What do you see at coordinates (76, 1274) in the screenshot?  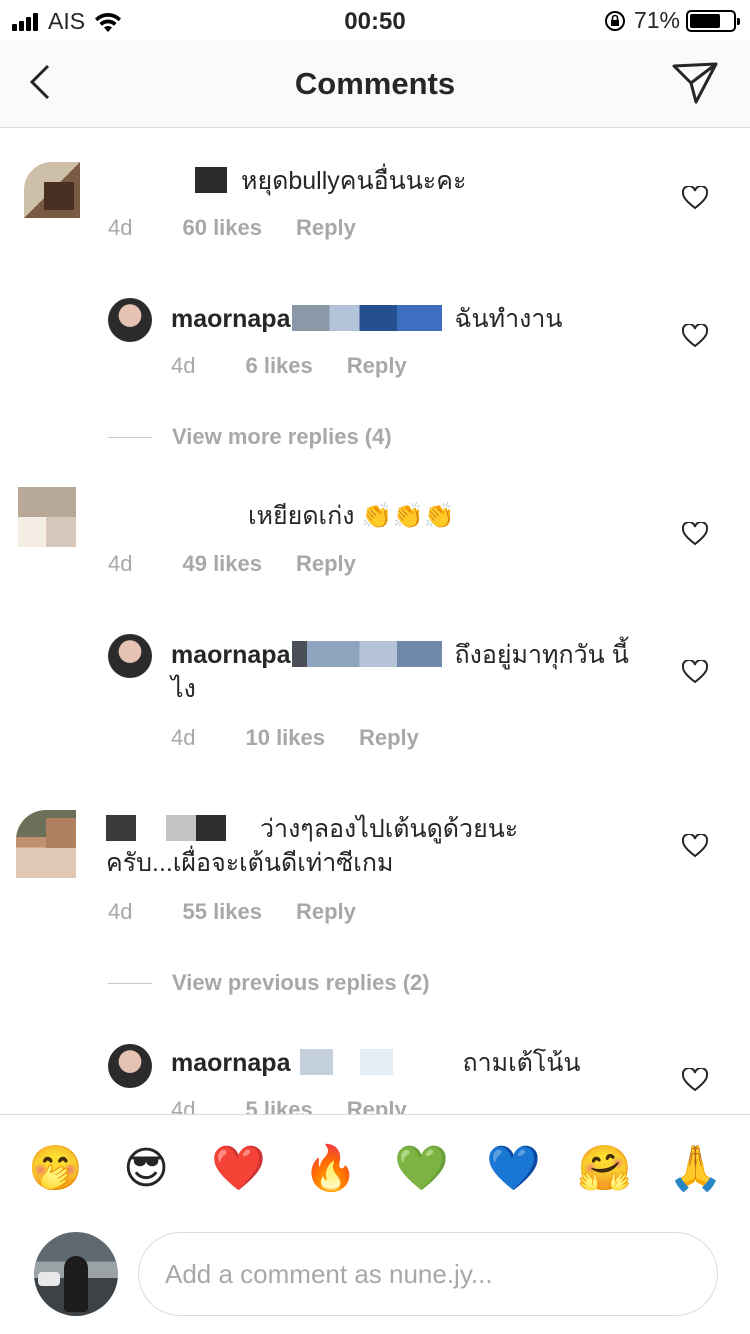 I see `current-user-avatar` at bounding box center [76, 1274].